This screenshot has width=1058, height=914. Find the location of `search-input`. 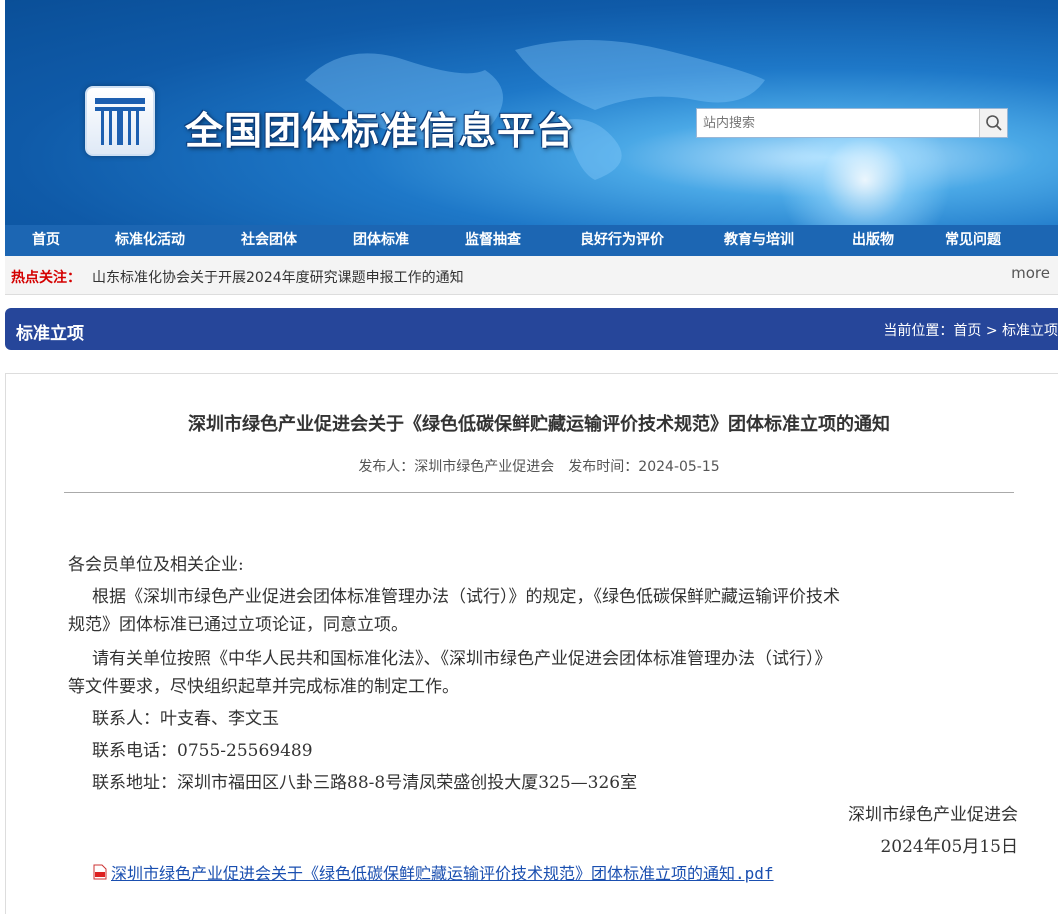

search-input is located at coordinates (838, 123).